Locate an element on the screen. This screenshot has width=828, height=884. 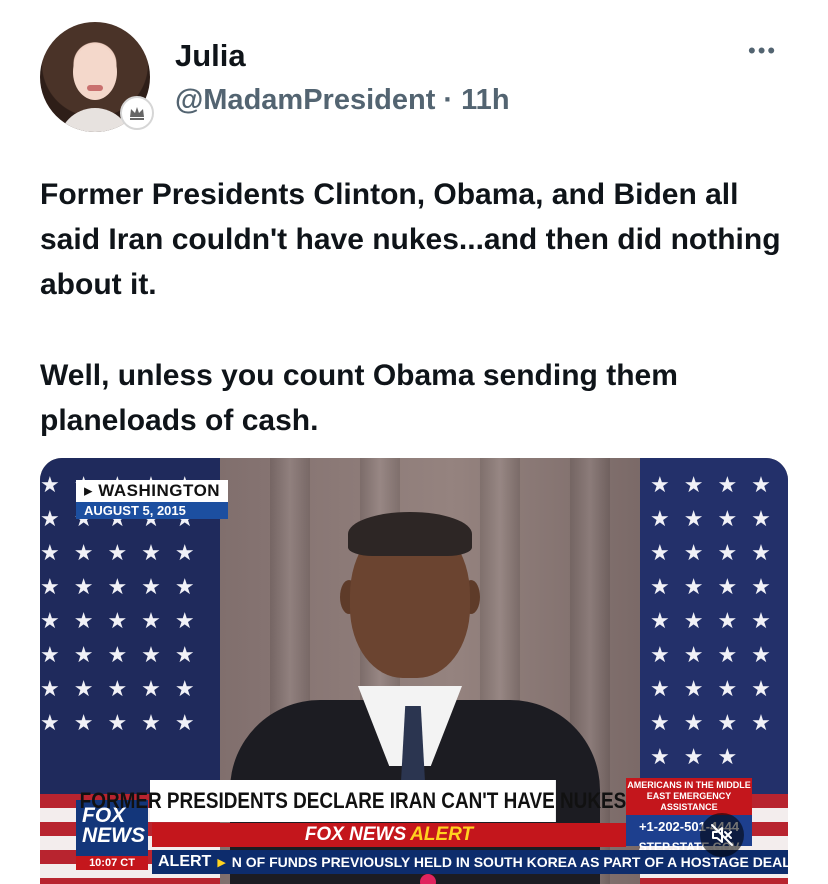
mute-toggle-button is located at coordinates (722, 835).